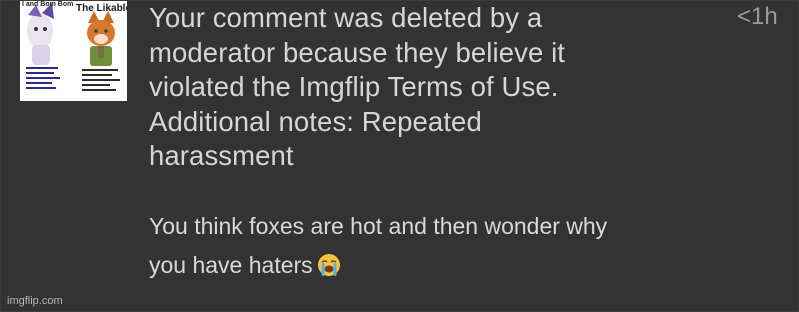  I want to click on deletion-notice-line: Your comment was deleted by a, so click(346, 17).